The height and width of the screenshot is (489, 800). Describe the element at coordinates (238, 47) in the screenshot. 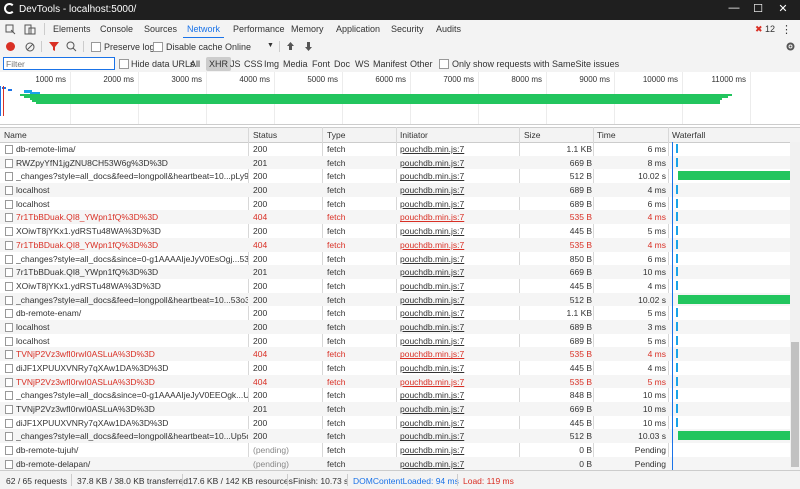

I see `throttling-select: Online` at that location.